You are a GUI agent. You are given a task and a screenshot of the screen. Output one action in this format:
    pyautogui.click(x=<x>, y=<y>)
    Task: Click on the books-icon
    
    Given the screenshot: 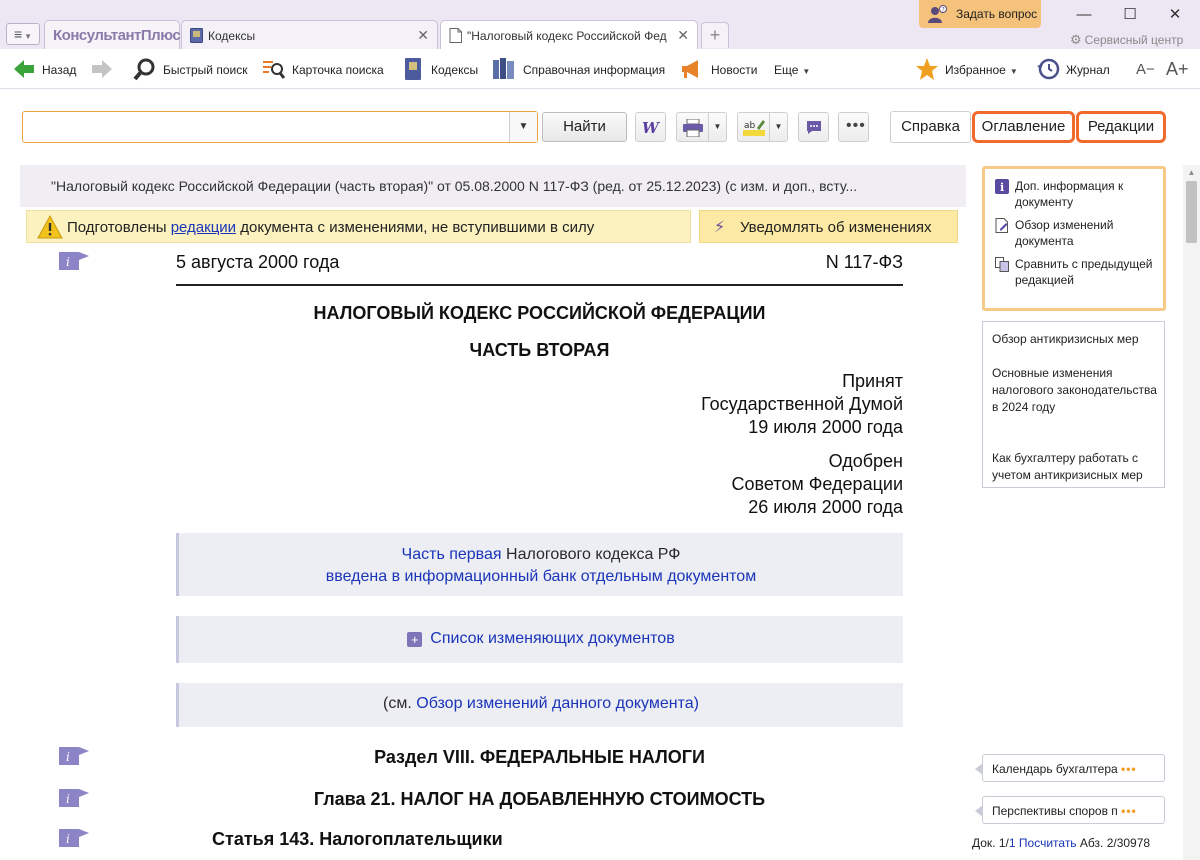 What is the action you would take?
    pyautogui.click(x=503, y=68)
    